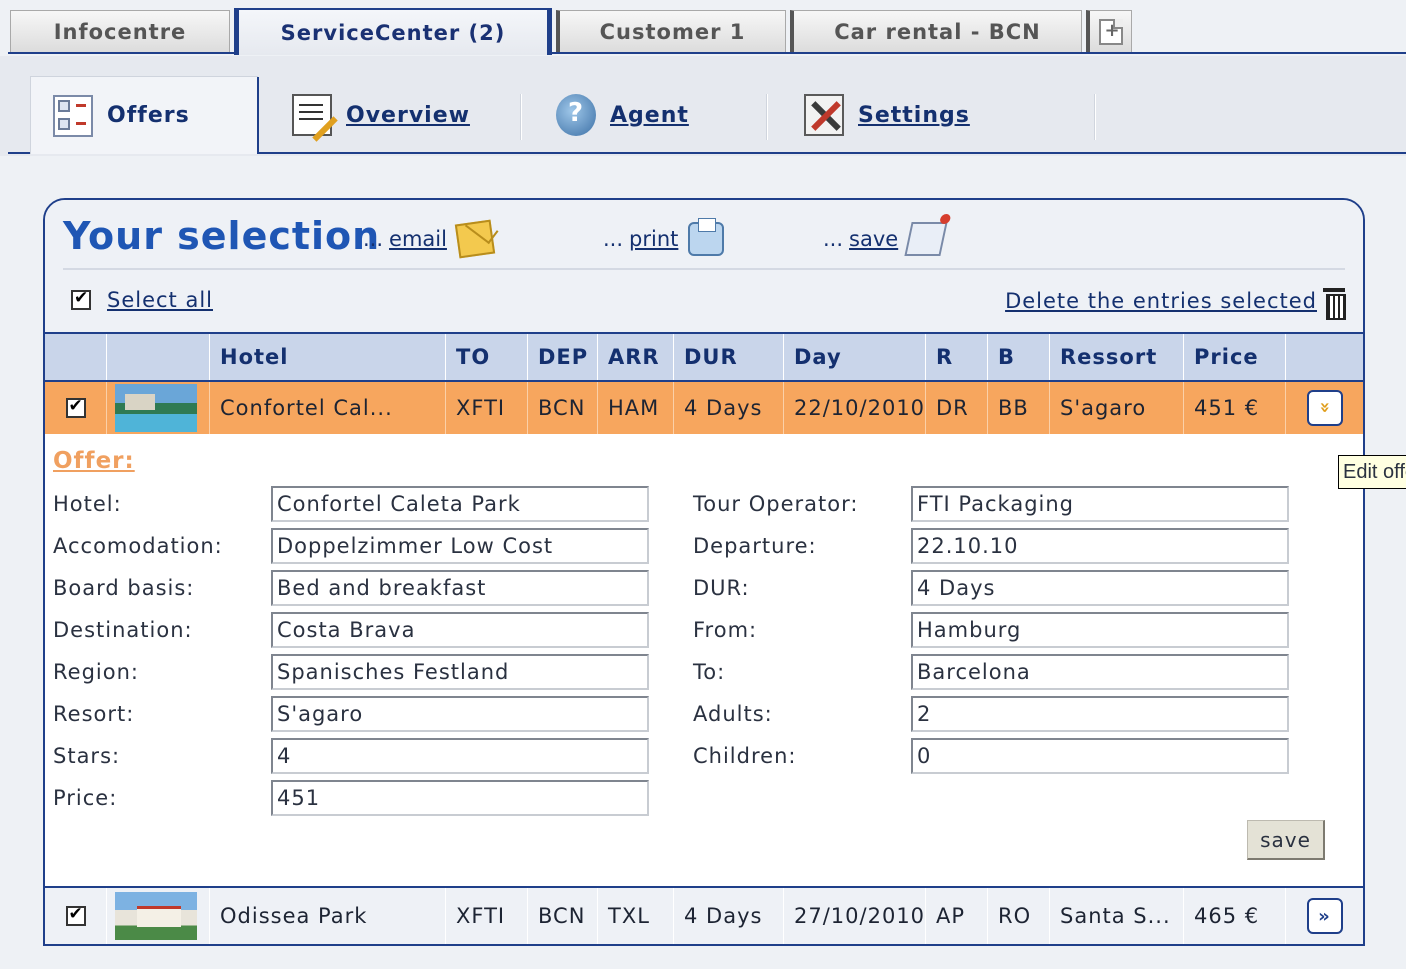 The height and width of the screenshot is (969, 1406). Describe the element at coordinates (957, 357) in the screenshot. I see `col-header-r: R` at that location.